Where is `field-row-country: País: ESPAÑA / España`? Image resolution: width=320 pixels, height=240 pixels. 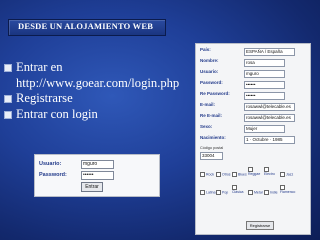
field-row-country: País: ESPAÑA / España is located at coordinates (253, 51).